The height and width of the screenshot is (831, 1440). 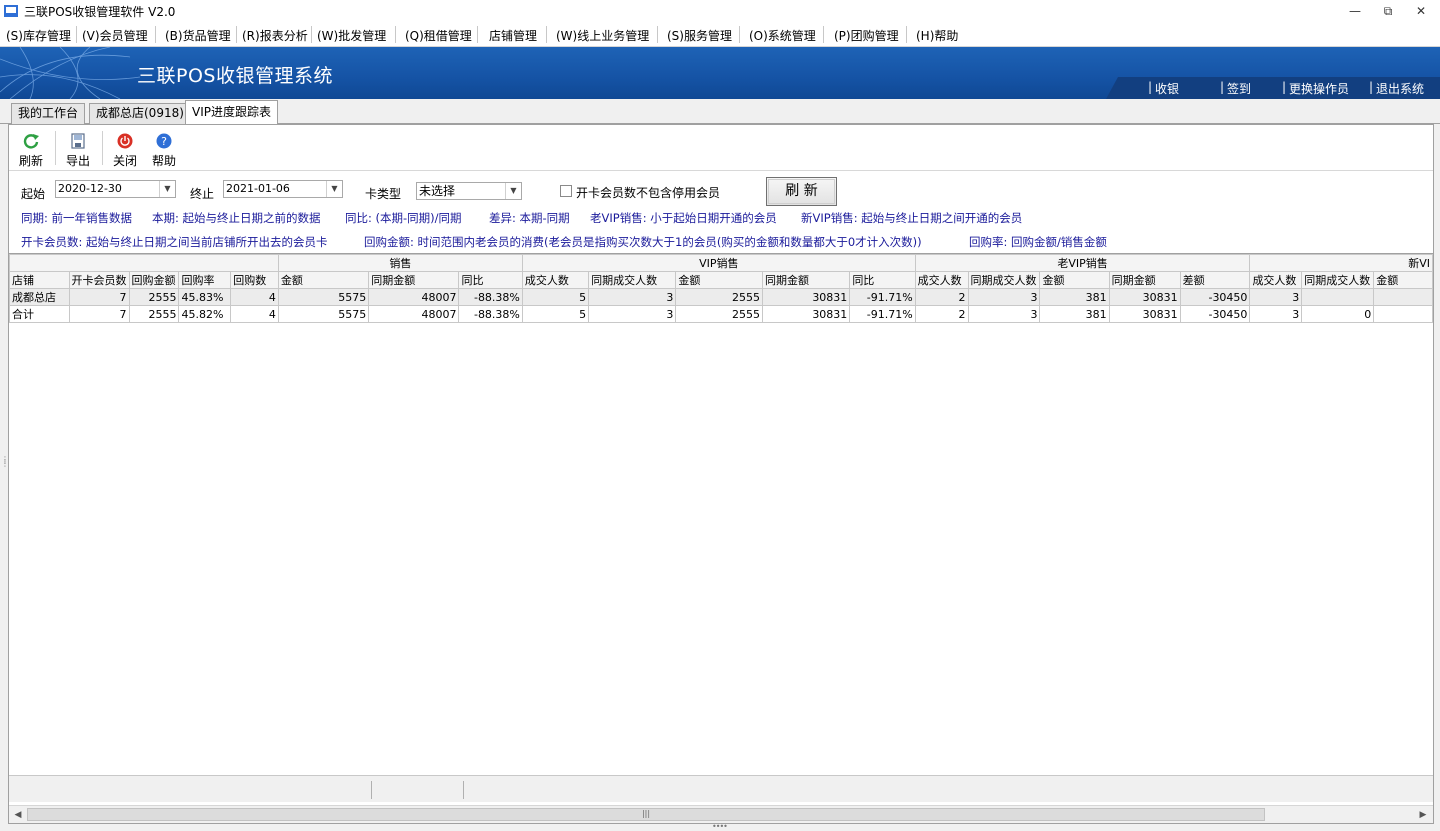 I want to click on menu-online: (W)线上业务管理, so click(x=602, y=35).